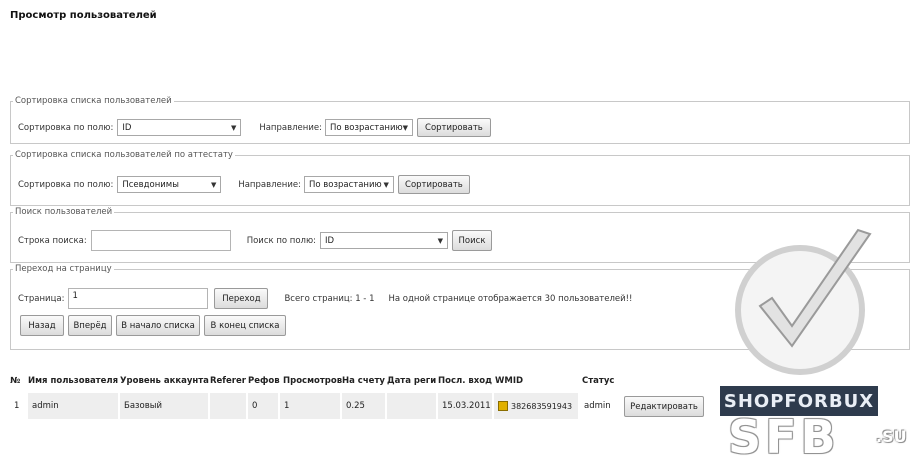 This screenshot has height=470, width=920. I want to click on sort-field-value: ID, so click(127, 127).